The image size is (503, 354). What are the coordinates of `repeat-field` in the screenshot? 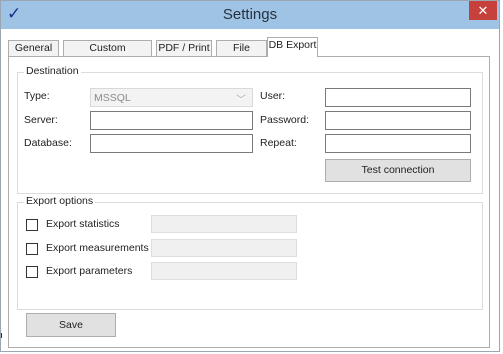 It's located at (398, 143).